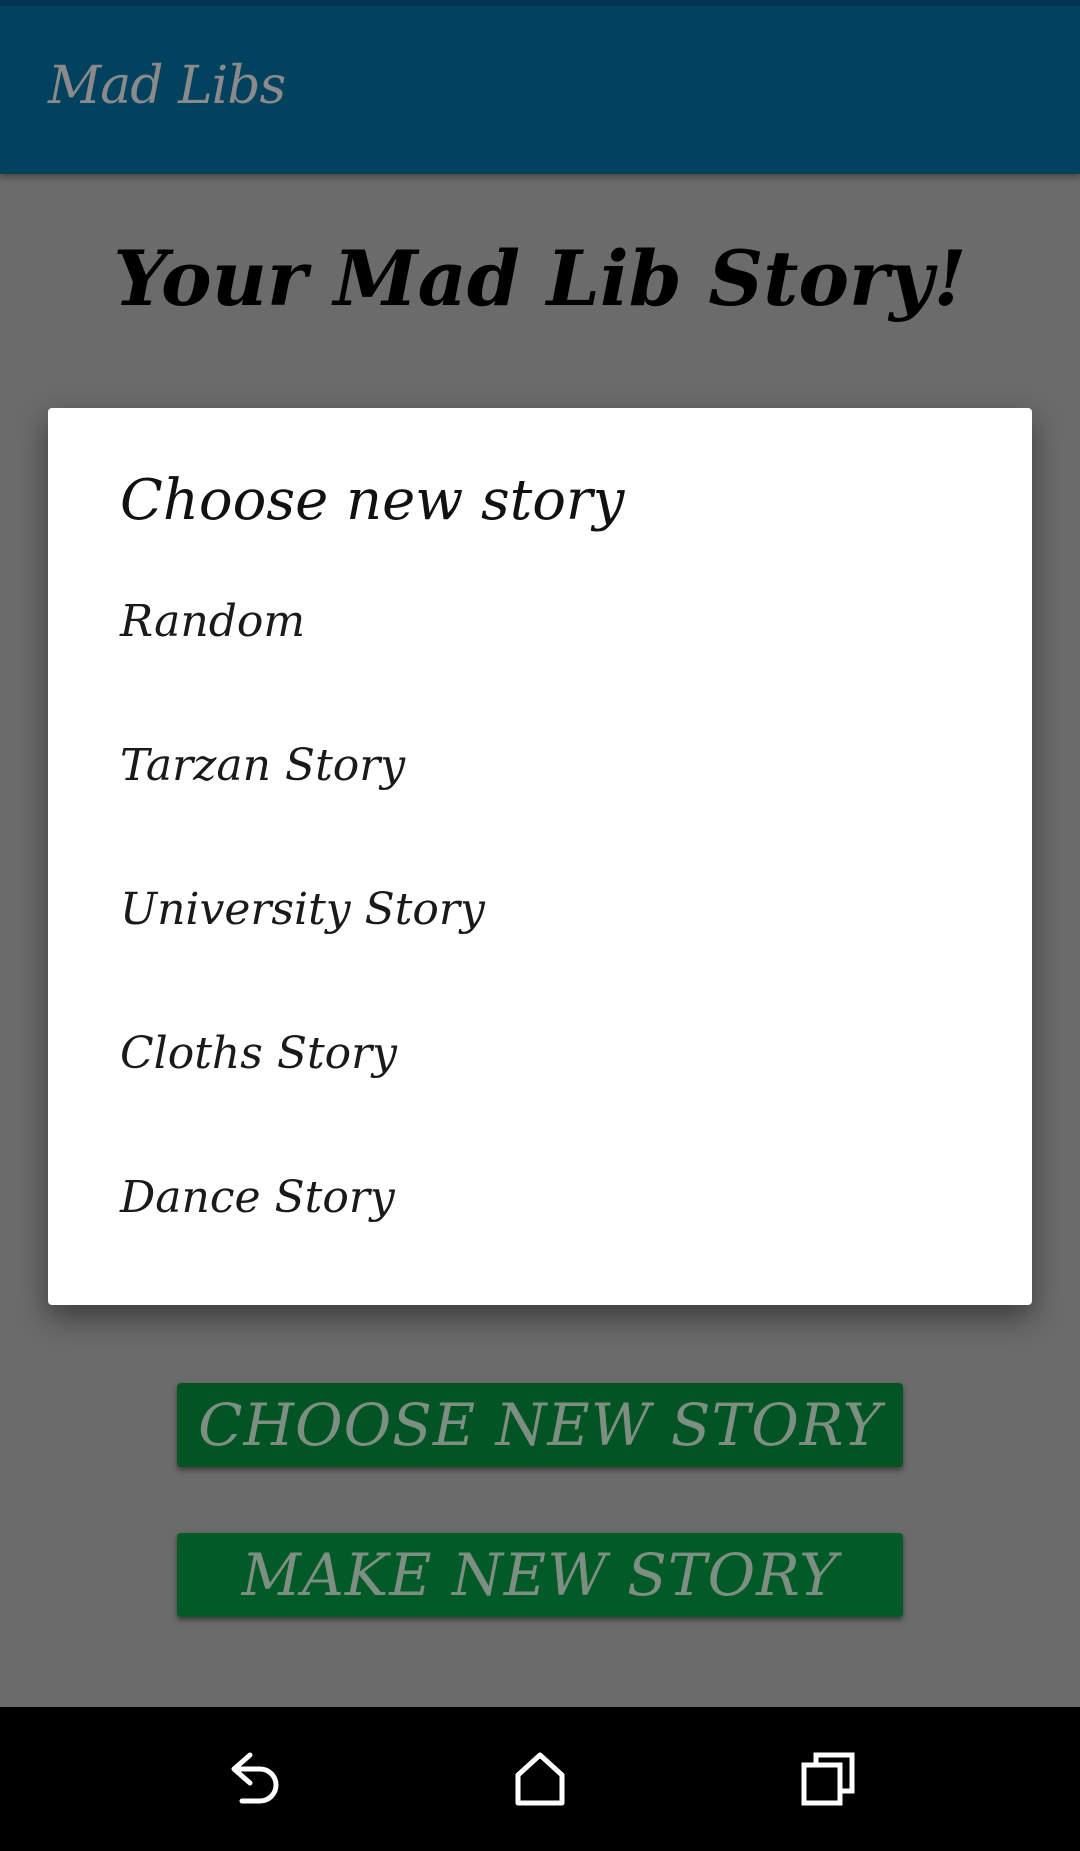 This screenshot has width=1080, height=1851. What do you see at coordinates (540, 90) in the screenshot?
I see `app-bar: Mad Libs` at bounding box center [540, 90].